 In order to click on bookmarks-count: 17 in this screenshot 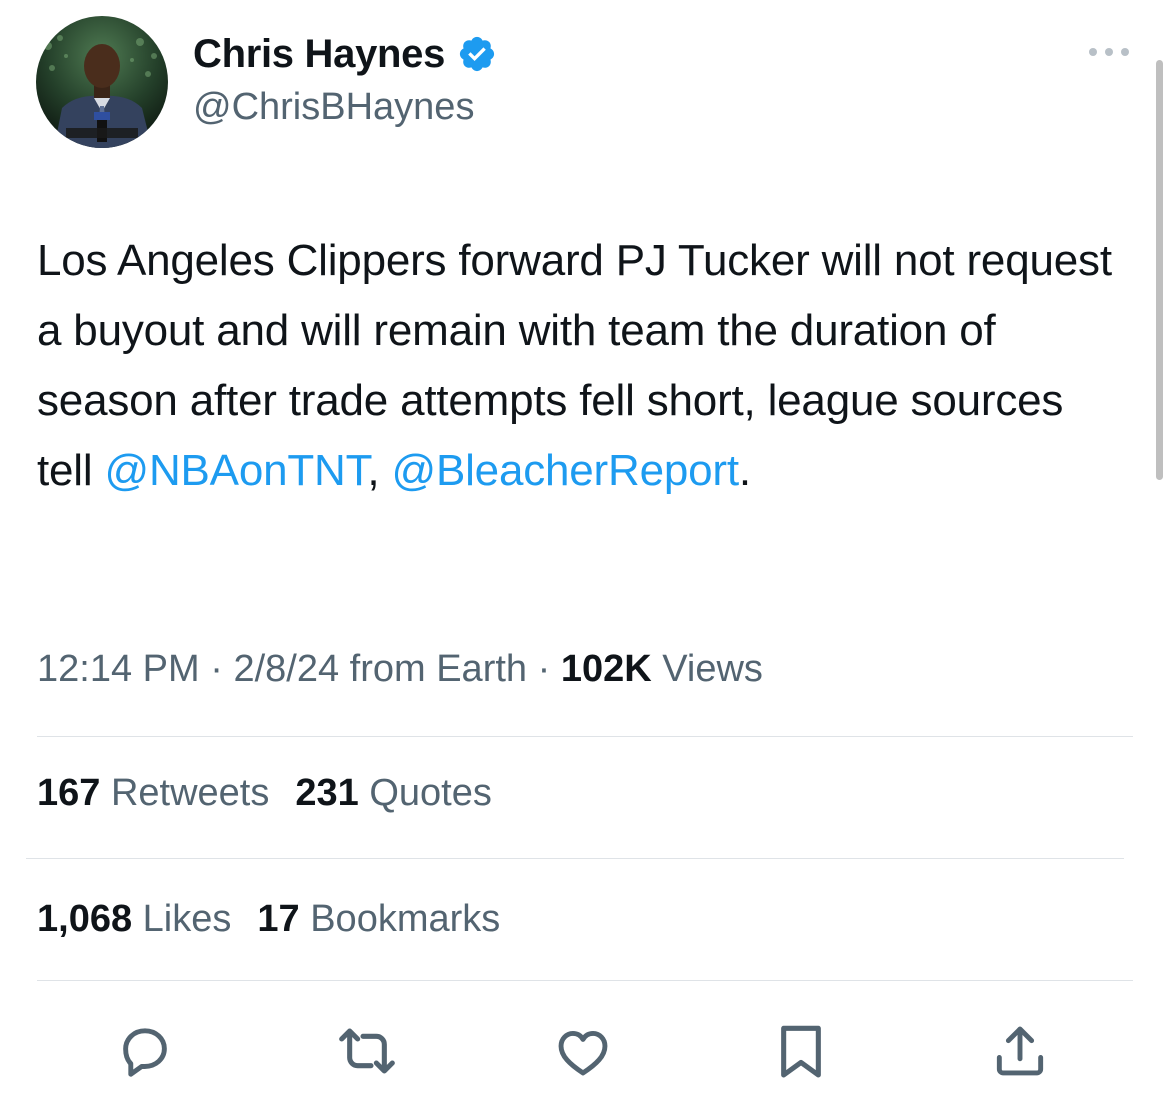, I will do `click(278, 919)`.